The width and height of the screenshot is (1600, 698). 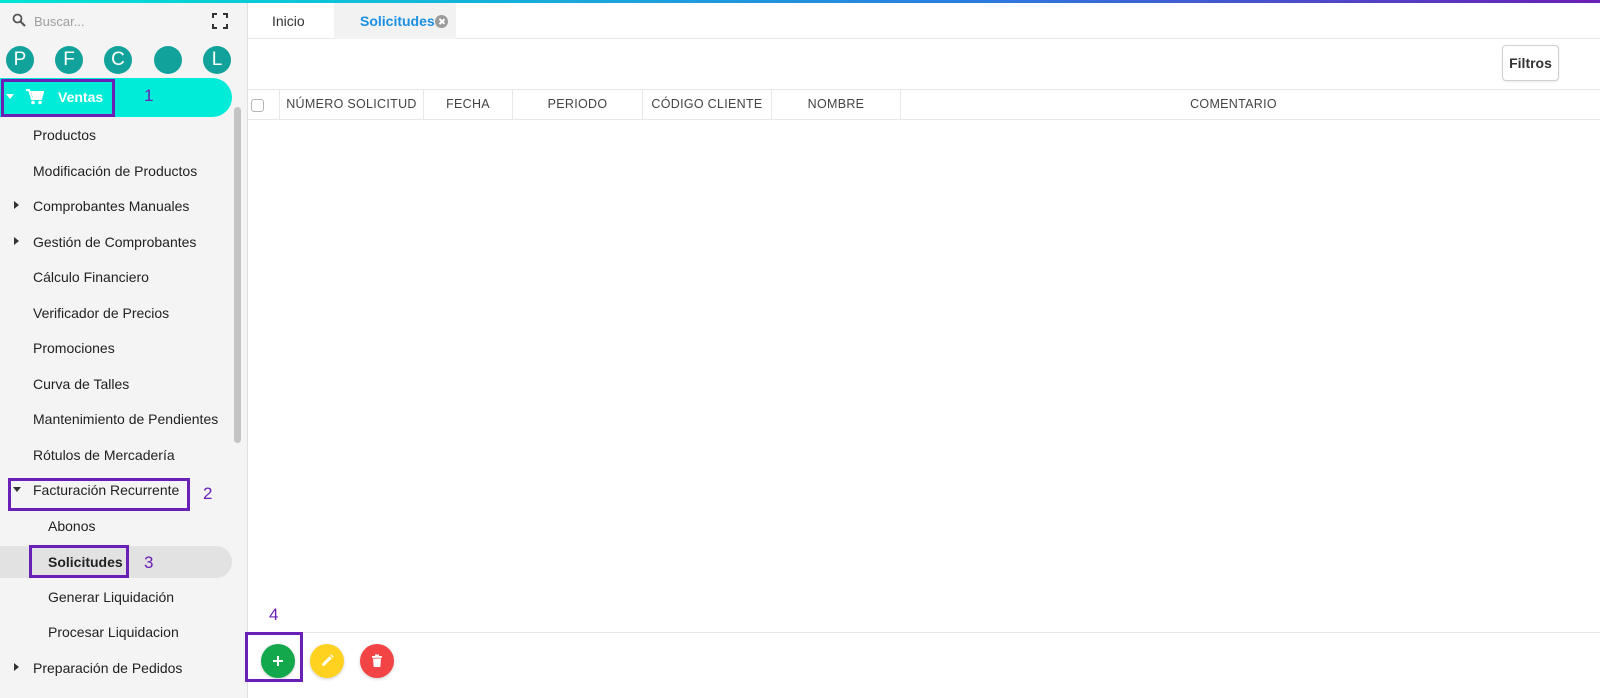 I want to click on annotation-number-3: 3, so click(x=149, y=562).